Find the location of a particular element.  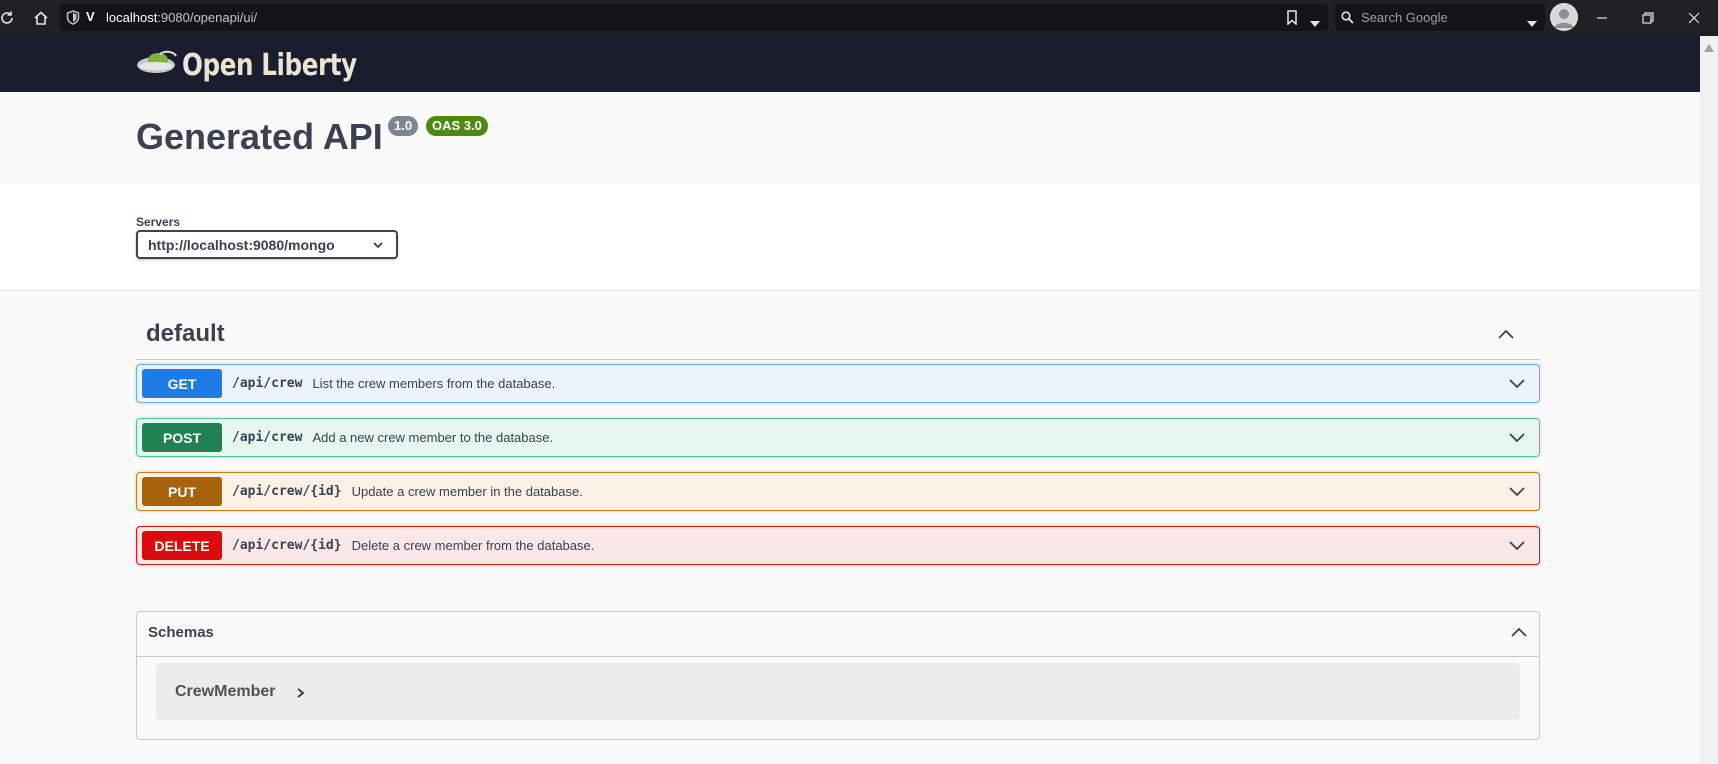

tag-default-header: default is located at coordinates (838, 335).